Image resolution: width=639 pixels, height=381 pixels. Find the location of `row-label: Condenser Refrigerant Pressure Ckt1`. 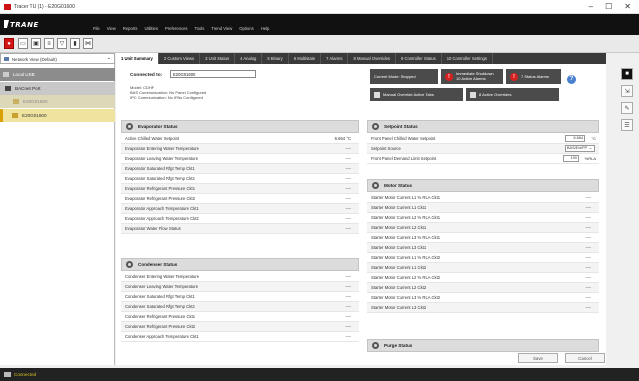

row-label: Condenser Refrigerant Pressure Ckt1 is located at coordinates (160, 316).